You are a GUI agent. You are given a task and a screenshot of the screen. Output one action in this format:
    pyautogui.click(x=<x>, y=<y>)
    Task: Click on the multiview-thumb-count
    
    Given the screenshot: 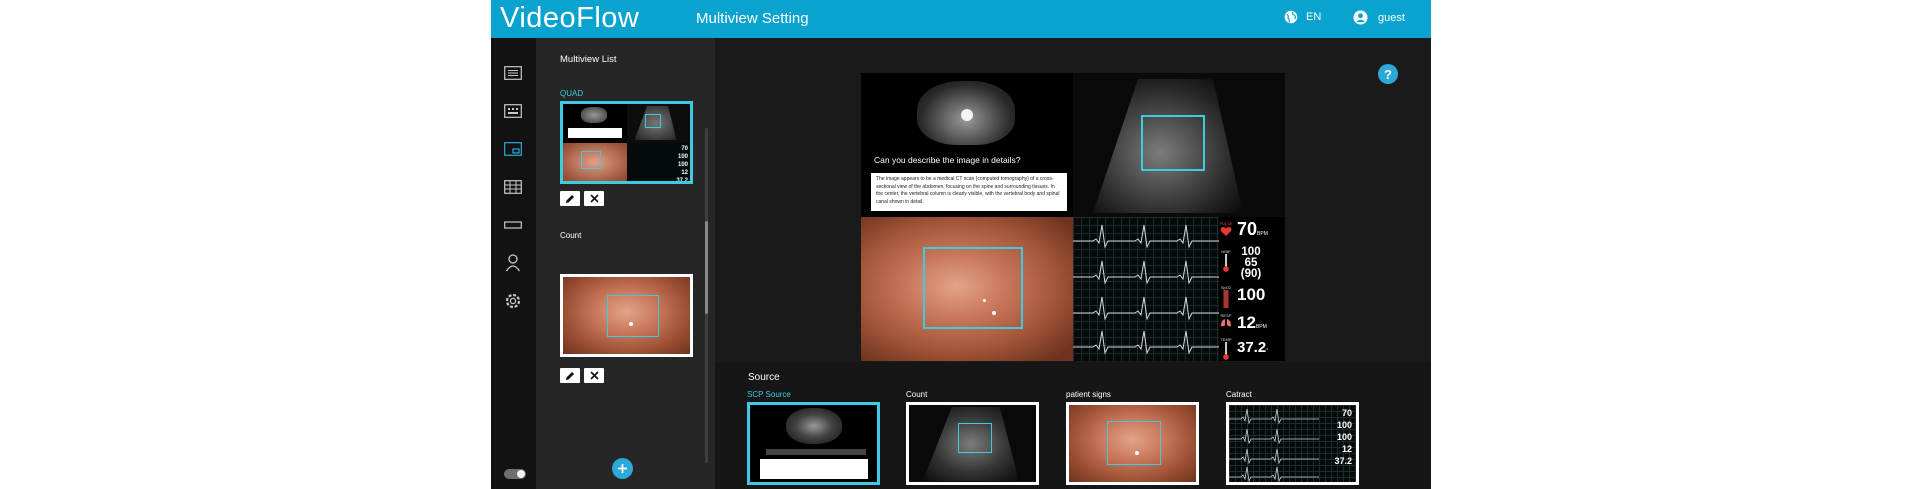 What is the action you would take?
    pyautogui.click(x=626, y=315)
    